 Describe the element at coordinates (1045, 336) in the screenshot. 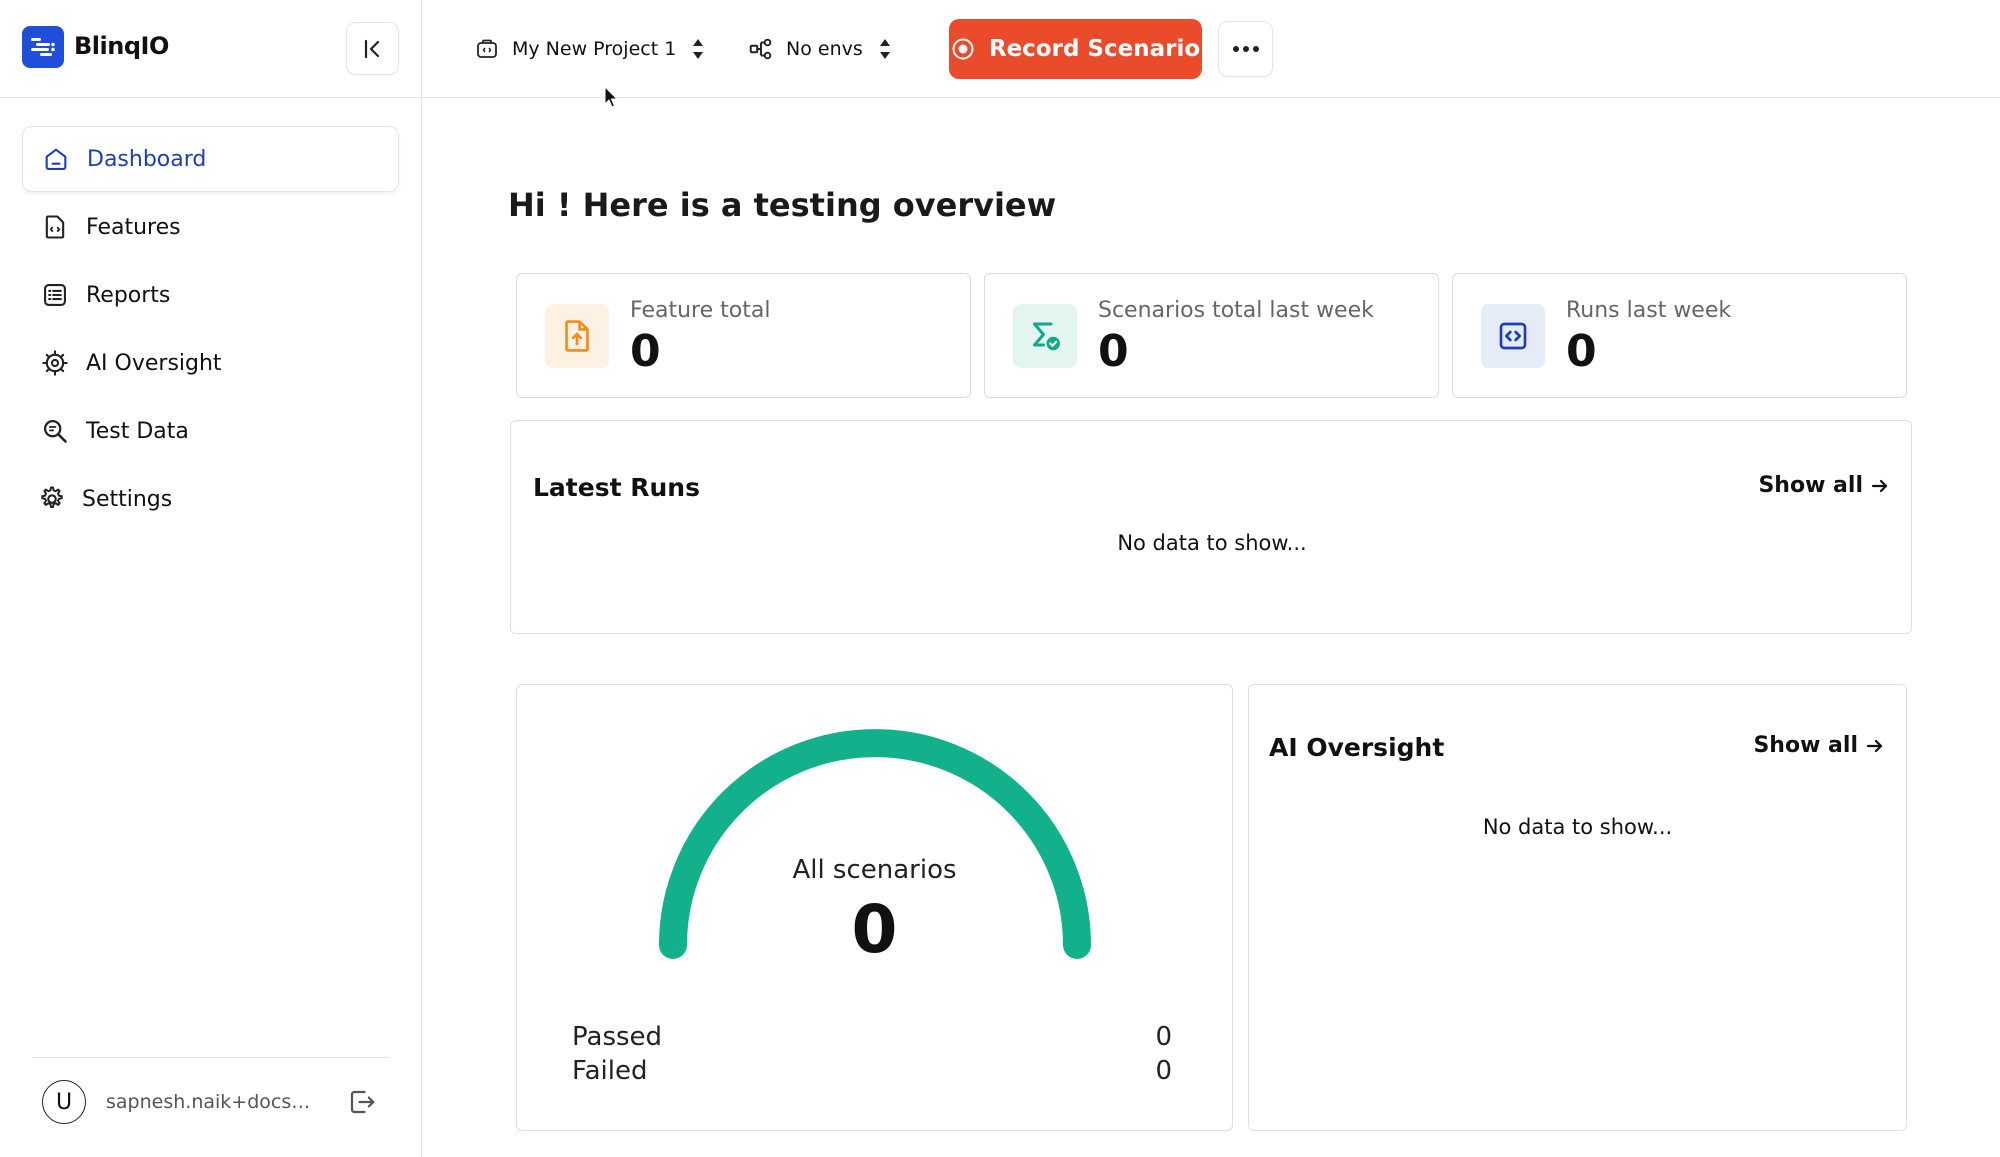

I see `scenario-check-icon` at that location.